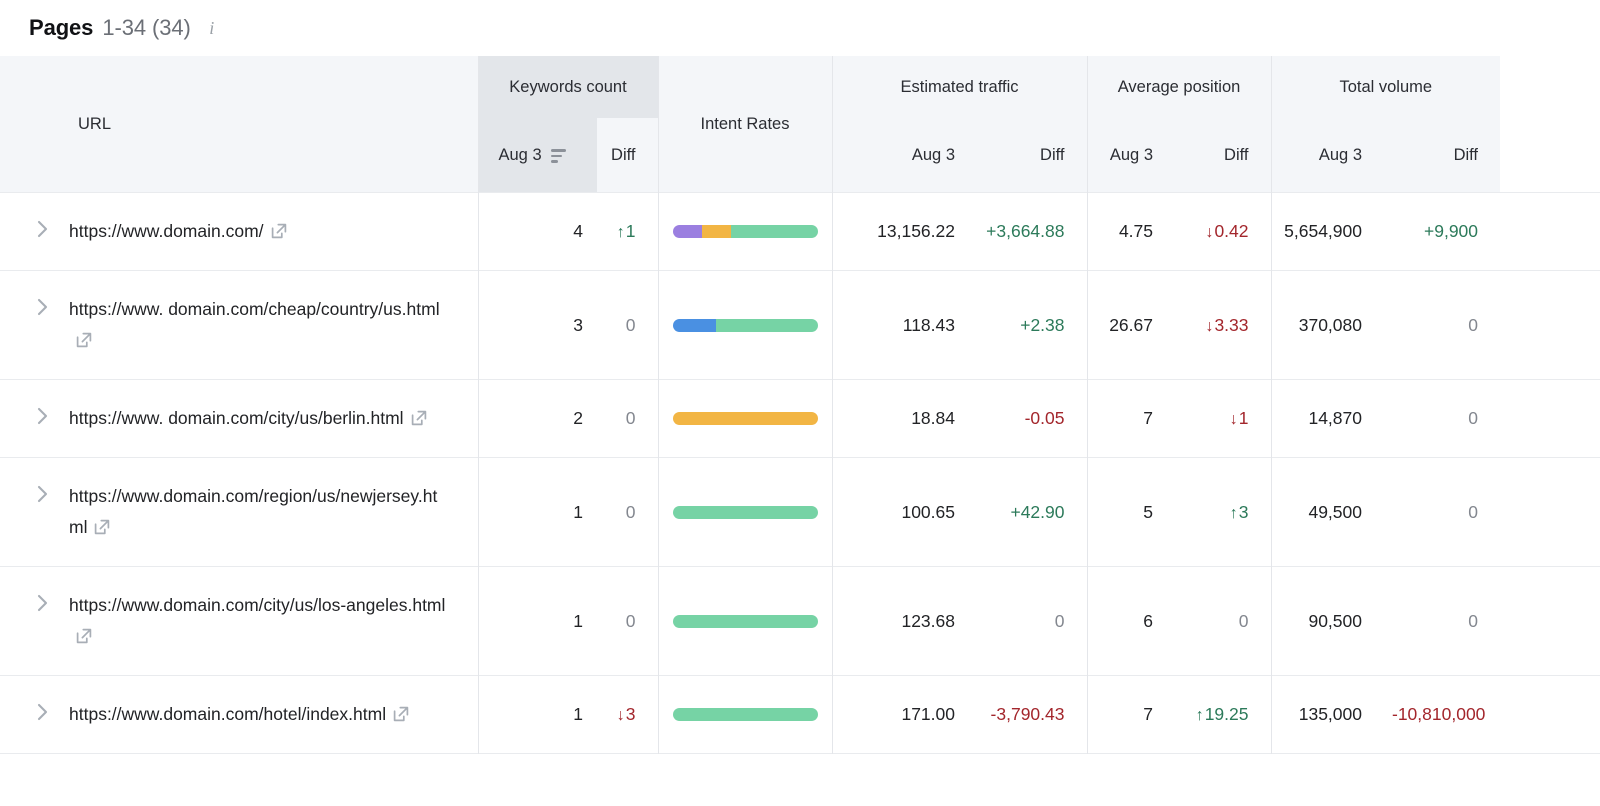 This screenshot has height=806, width=1600. What do you see at coordinates (1473, 324) in the screenshot?
I see `total-volume-diff: 0` at bounding box center [1473, 324].